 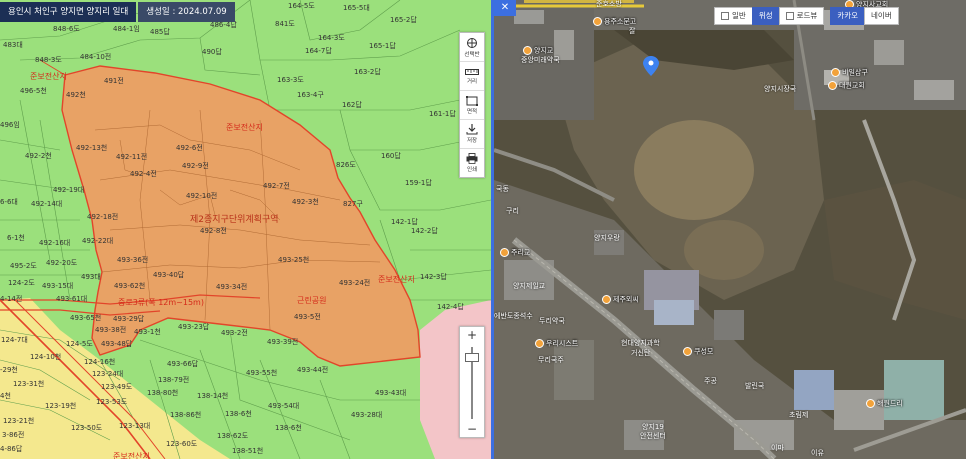 What do you see at coordinates (846, 85) in the screenshot?
I see `poi-label: 대원교회` at bounding box center [846, 85].